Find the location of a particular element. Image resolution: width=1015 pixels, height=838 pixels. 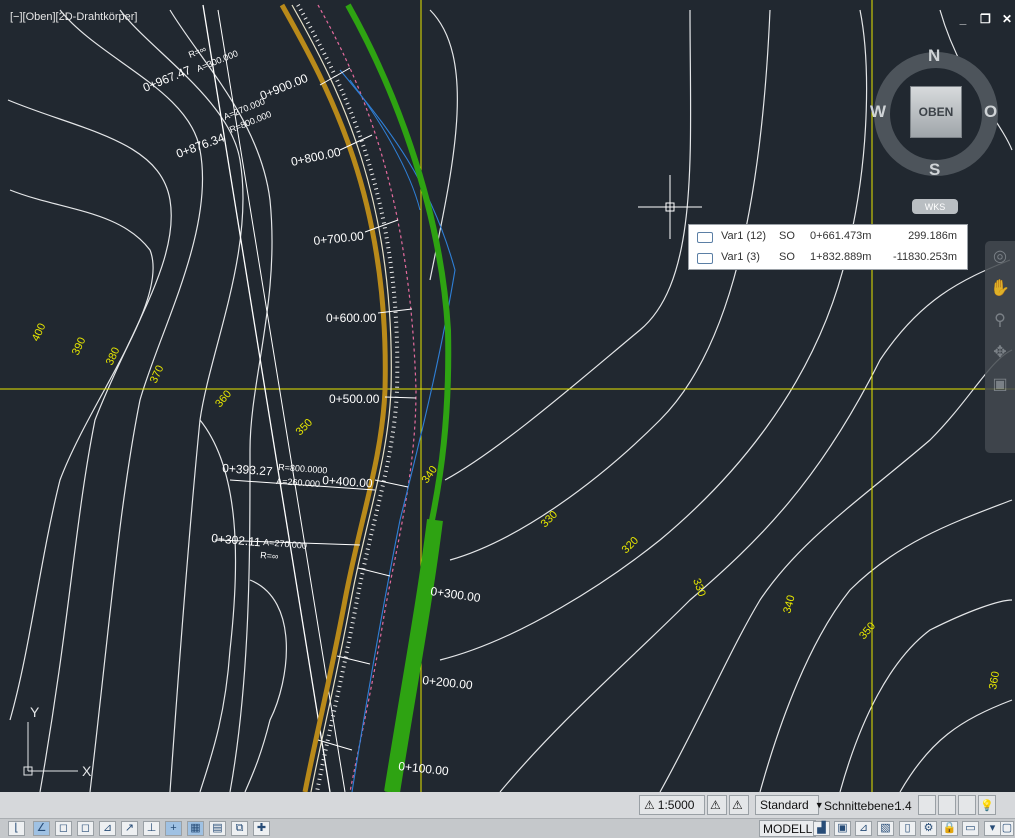

steering-wheel-icon: ◎ is located at coordinates (1000, 257).